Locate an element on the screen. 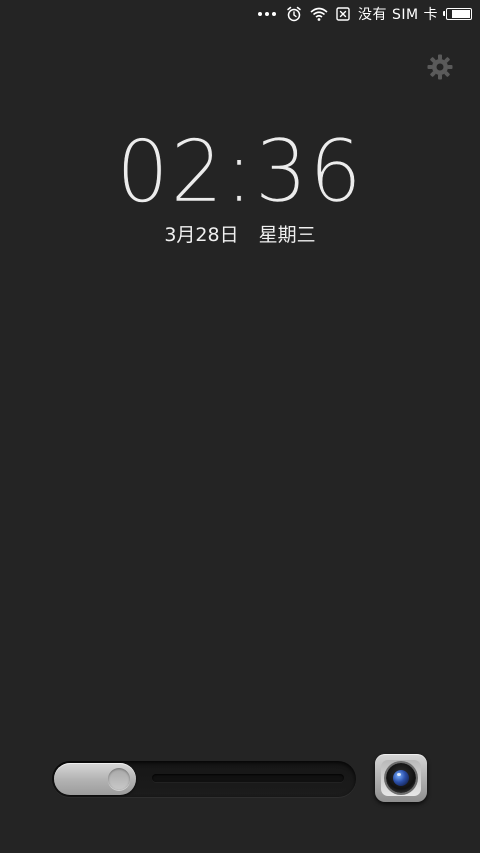 Image resolution: width=480 pixels, height=853 pixels. battery-level-fill is located at coordinates (461, 14).